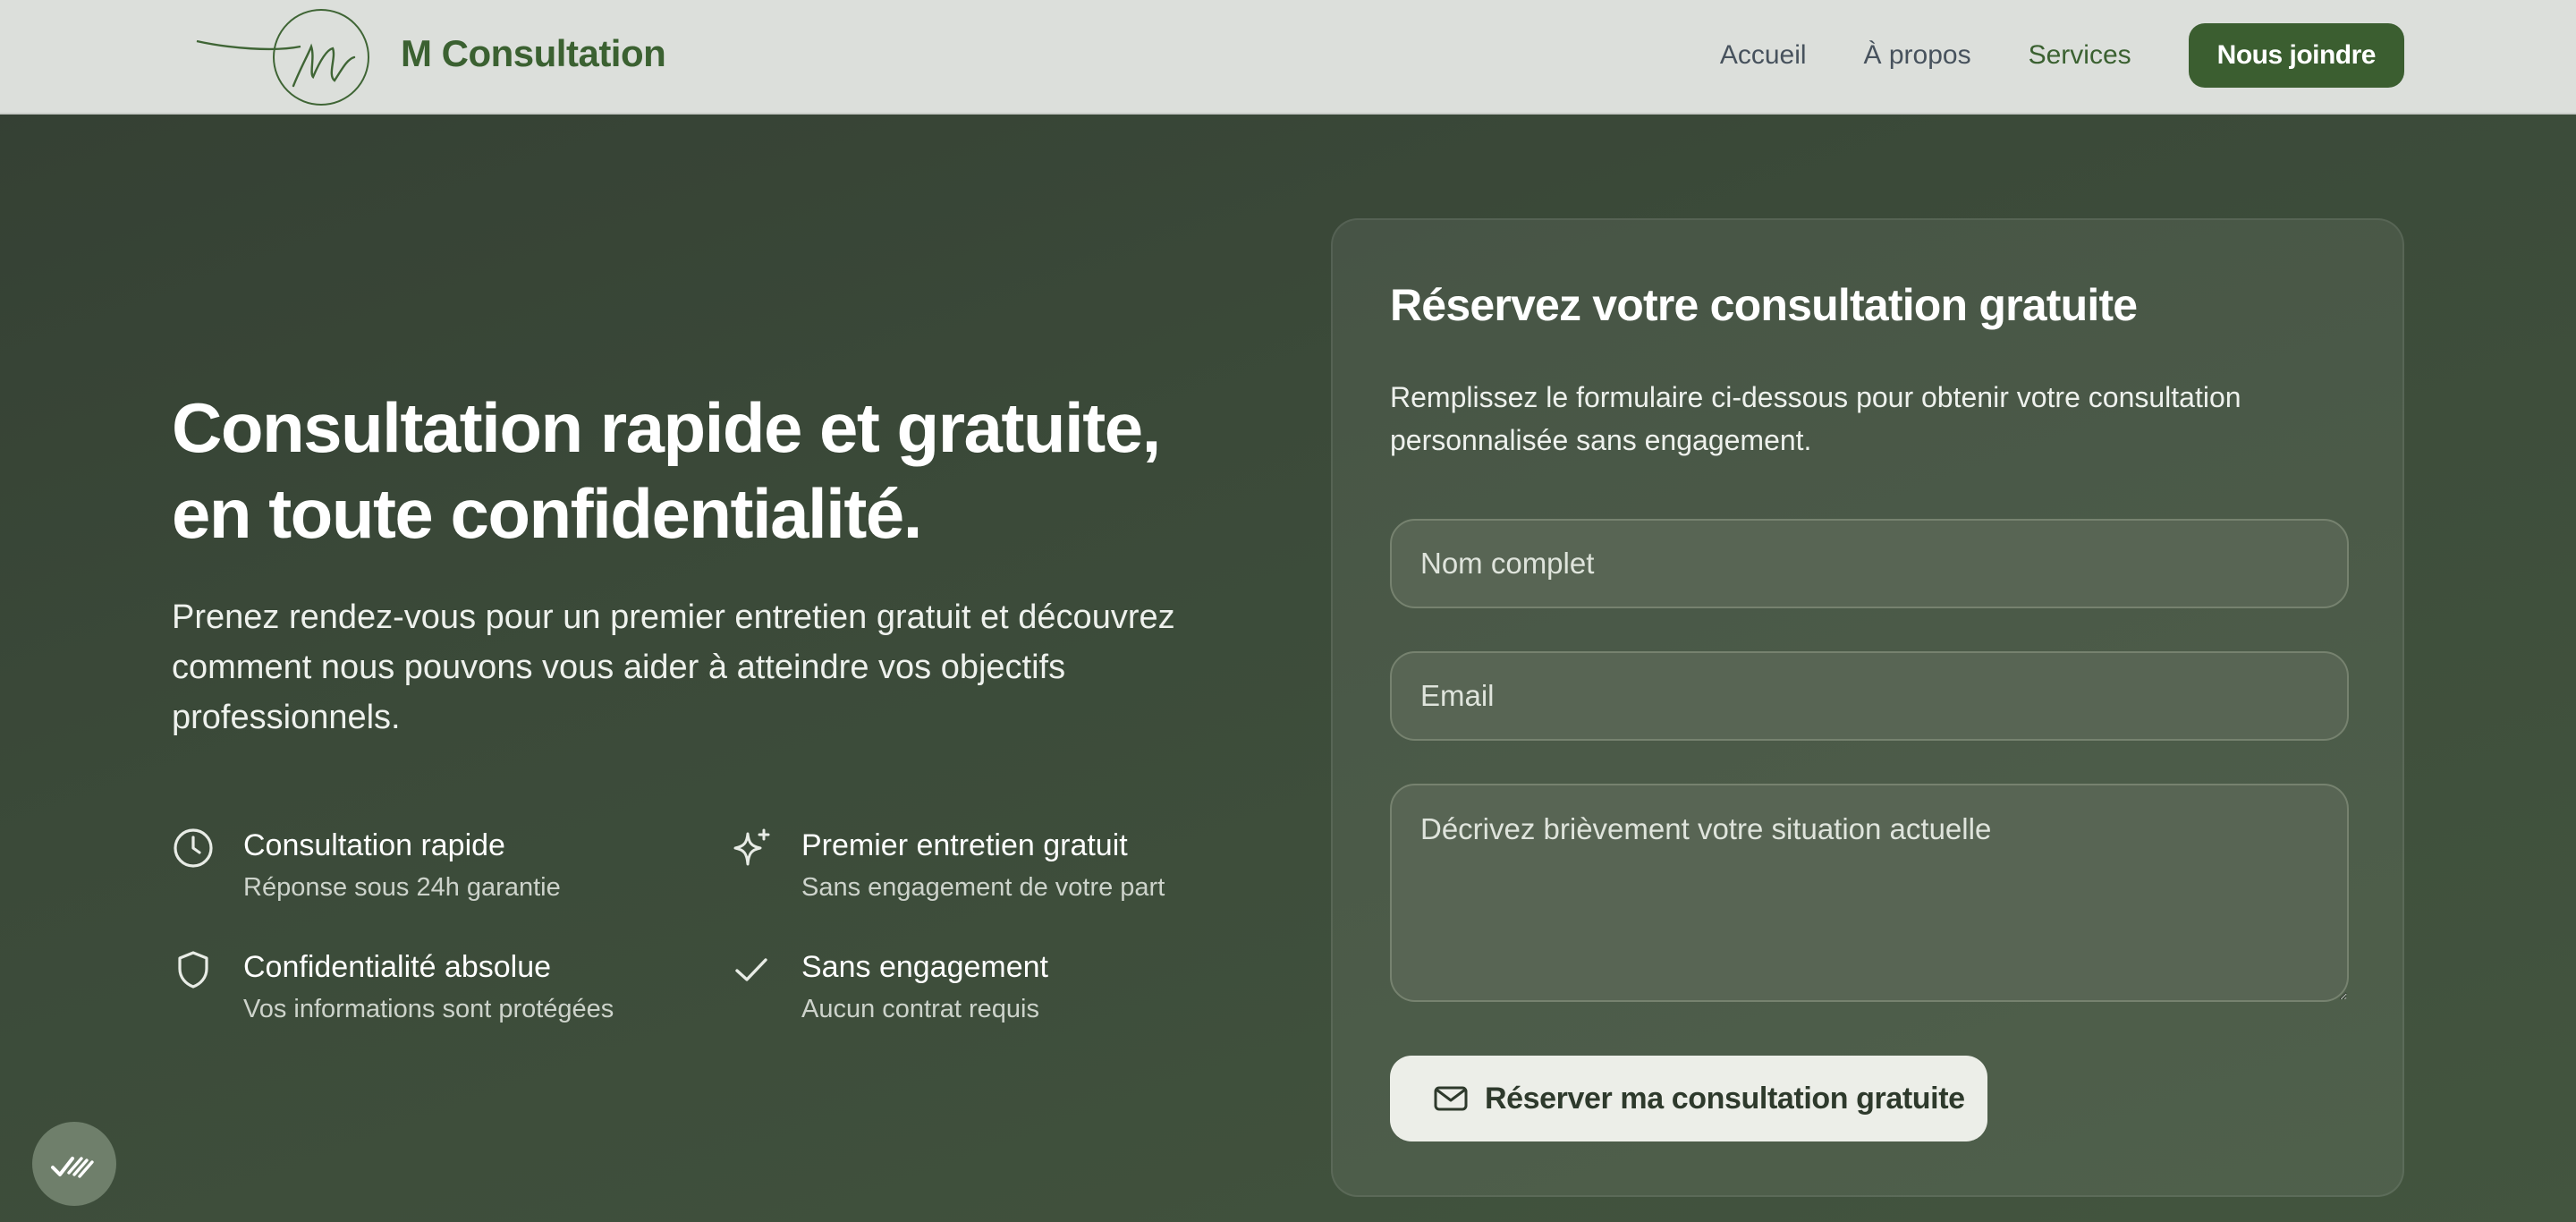  What do you see at coordinates (2296, 55) in the screenshot?
I see `join-button: Nous joindre` at bounding box center [2296, 55].